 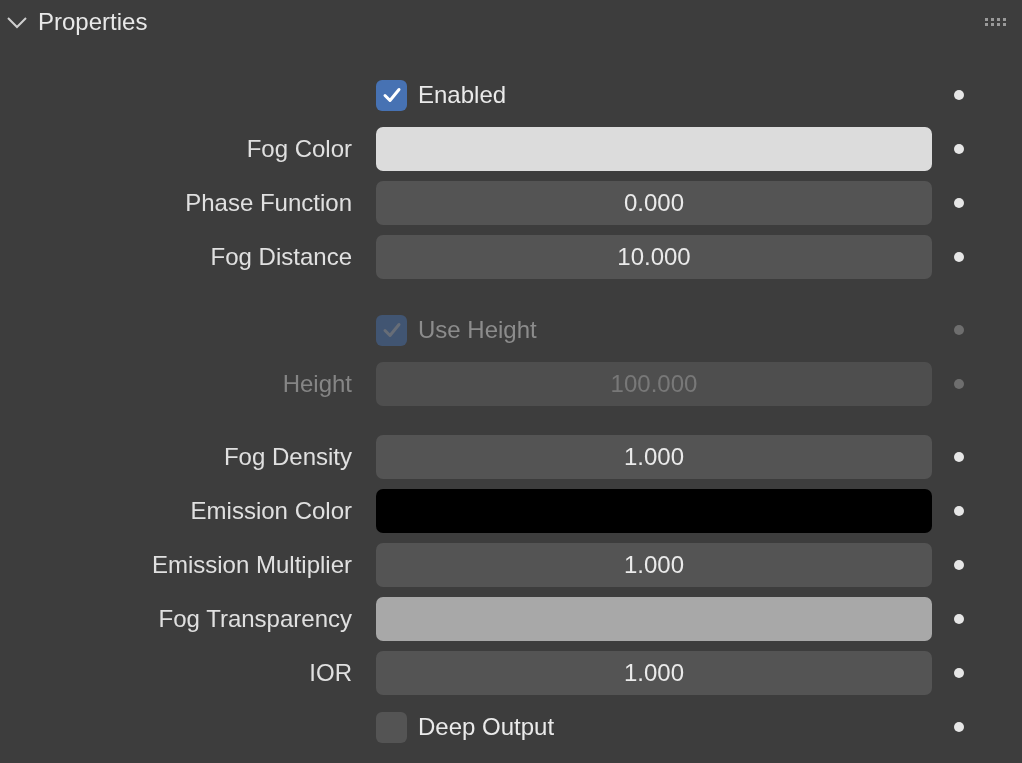 What do you see at coordinates (391, 95) in the screenshot?
I see `checkbox` at bounding box center [391, 95].